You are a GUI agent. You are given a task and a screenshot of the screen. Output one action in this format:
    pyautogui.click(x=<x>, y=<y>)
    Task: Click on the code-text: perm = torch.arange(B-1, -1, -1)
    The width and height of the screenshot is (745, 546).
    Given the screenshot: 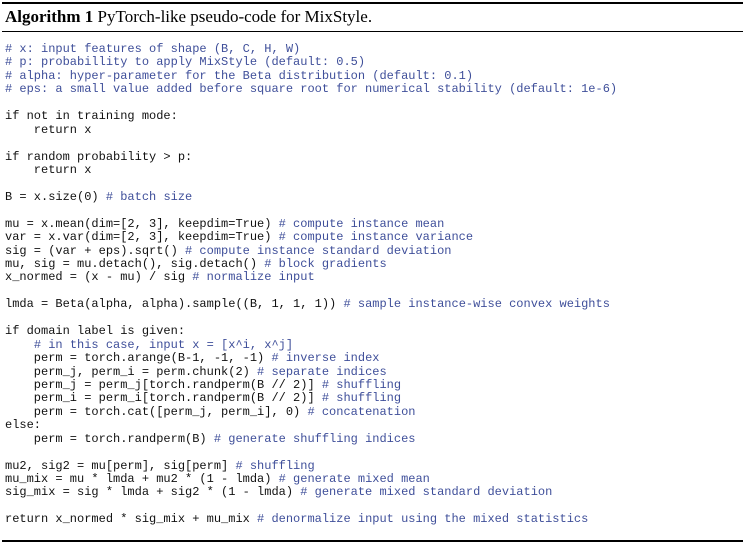 What is the action you would take?
    pyautogui.click(x=138, y=358)
    